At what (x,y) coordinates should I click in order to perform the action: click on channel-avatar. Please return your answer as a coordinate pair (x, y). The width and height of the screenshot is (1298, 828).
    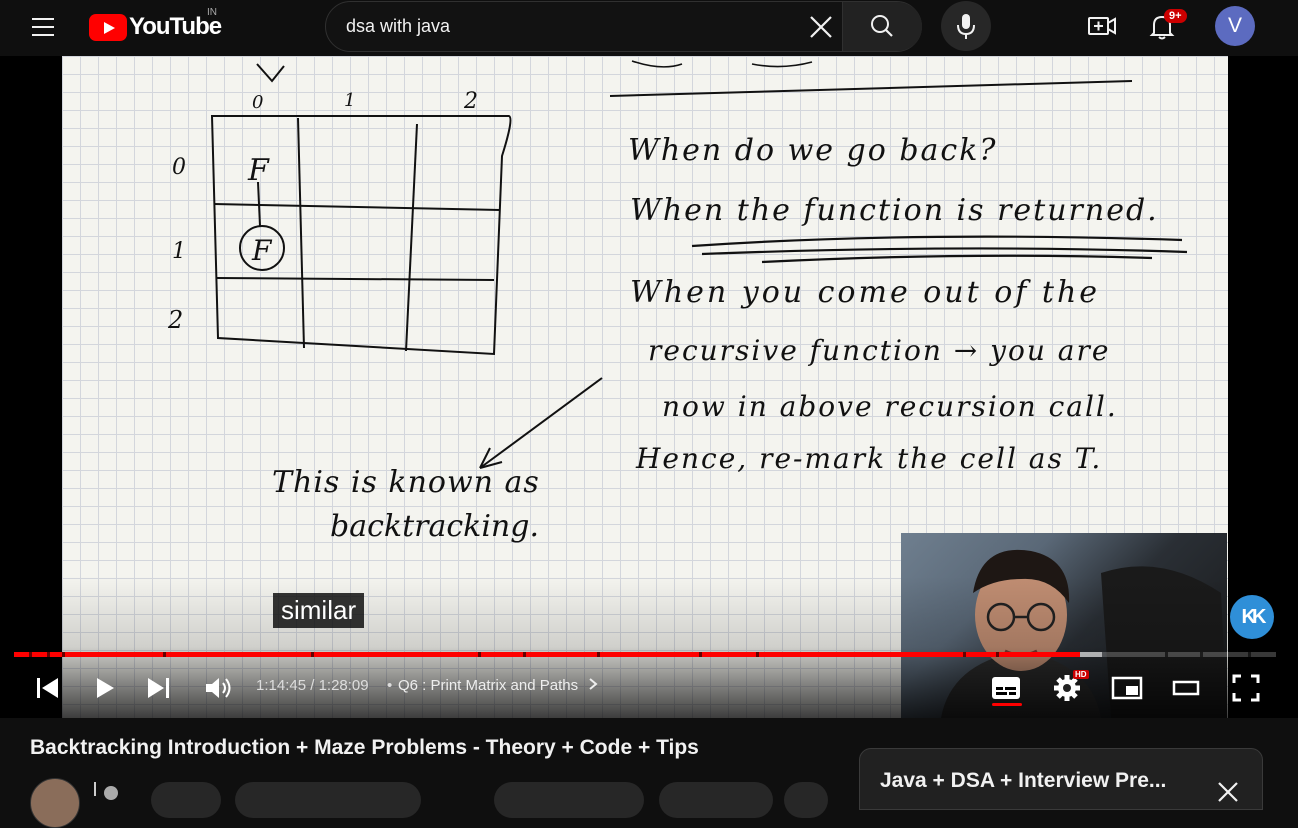
    Looking at the image, I should click on (55, 803).